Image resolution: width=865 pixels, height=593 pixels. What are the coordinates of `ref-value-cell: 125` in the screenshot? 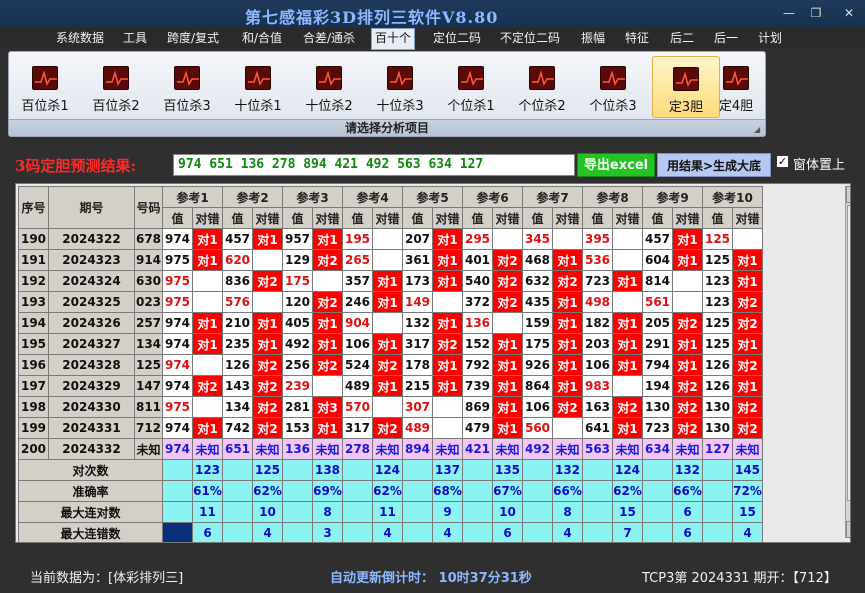 It's located at (717, 323).